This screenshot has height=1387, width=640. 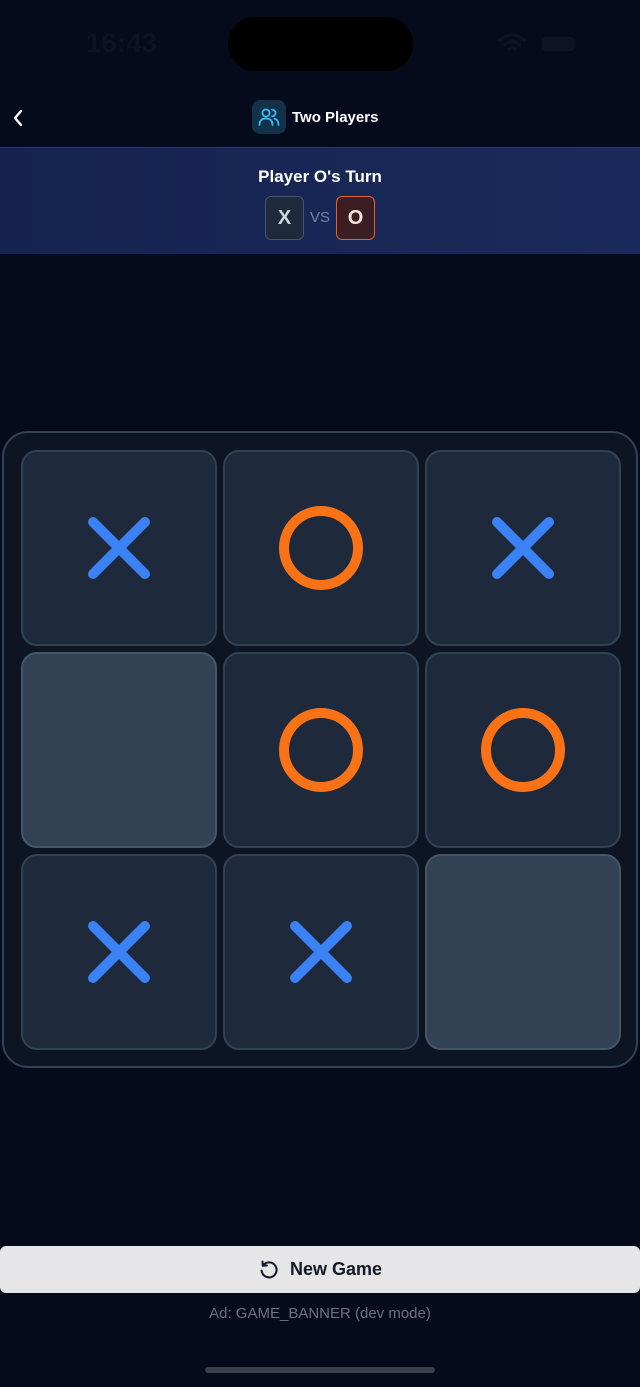 What do you see at coordinates (320, 200) in the screenshot?
I see `turn-banner: Player O's Turn X VS O` at bounding box center [320, 200].